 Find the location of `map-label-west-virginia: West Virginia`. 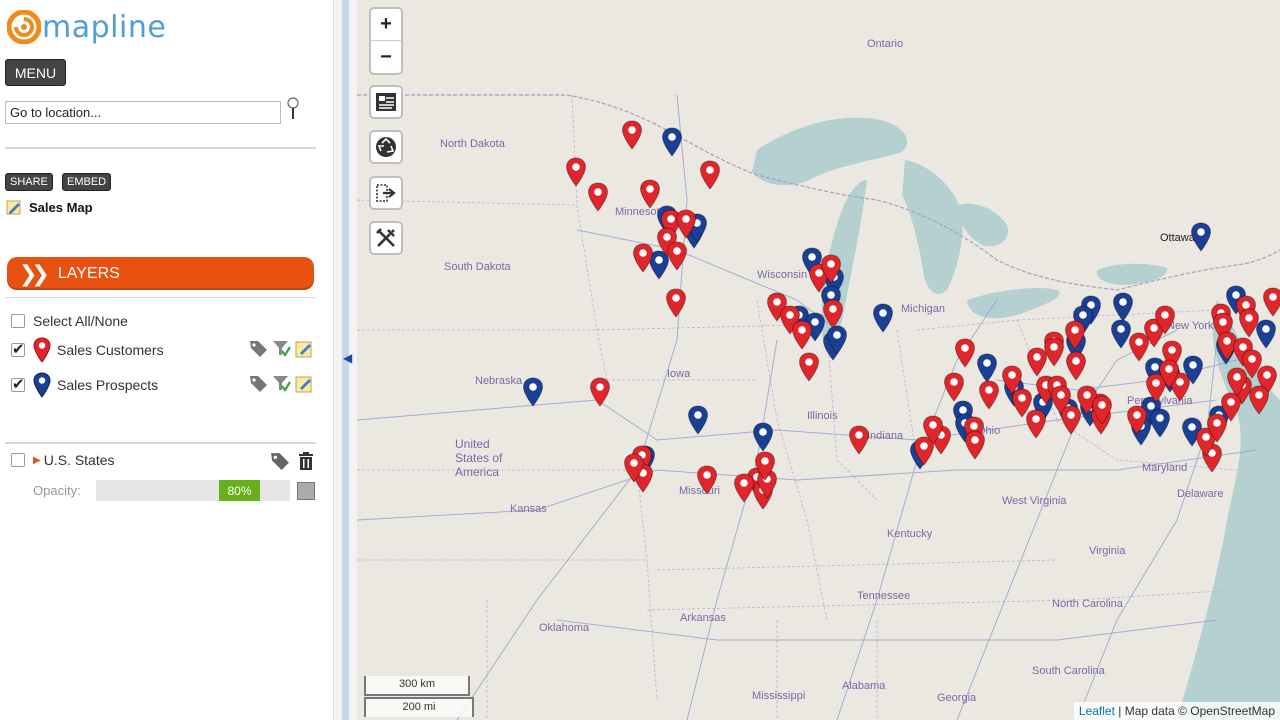

map-label-west-virginia: West Virginia is located at coordinates (1034, 501).